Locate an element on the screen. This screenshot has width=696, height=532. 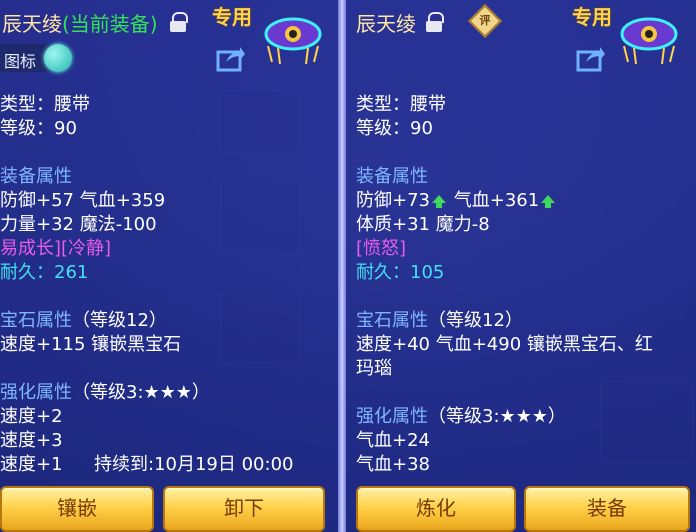
enhance-line: 速度+3 is located at coordinates (31, 440).